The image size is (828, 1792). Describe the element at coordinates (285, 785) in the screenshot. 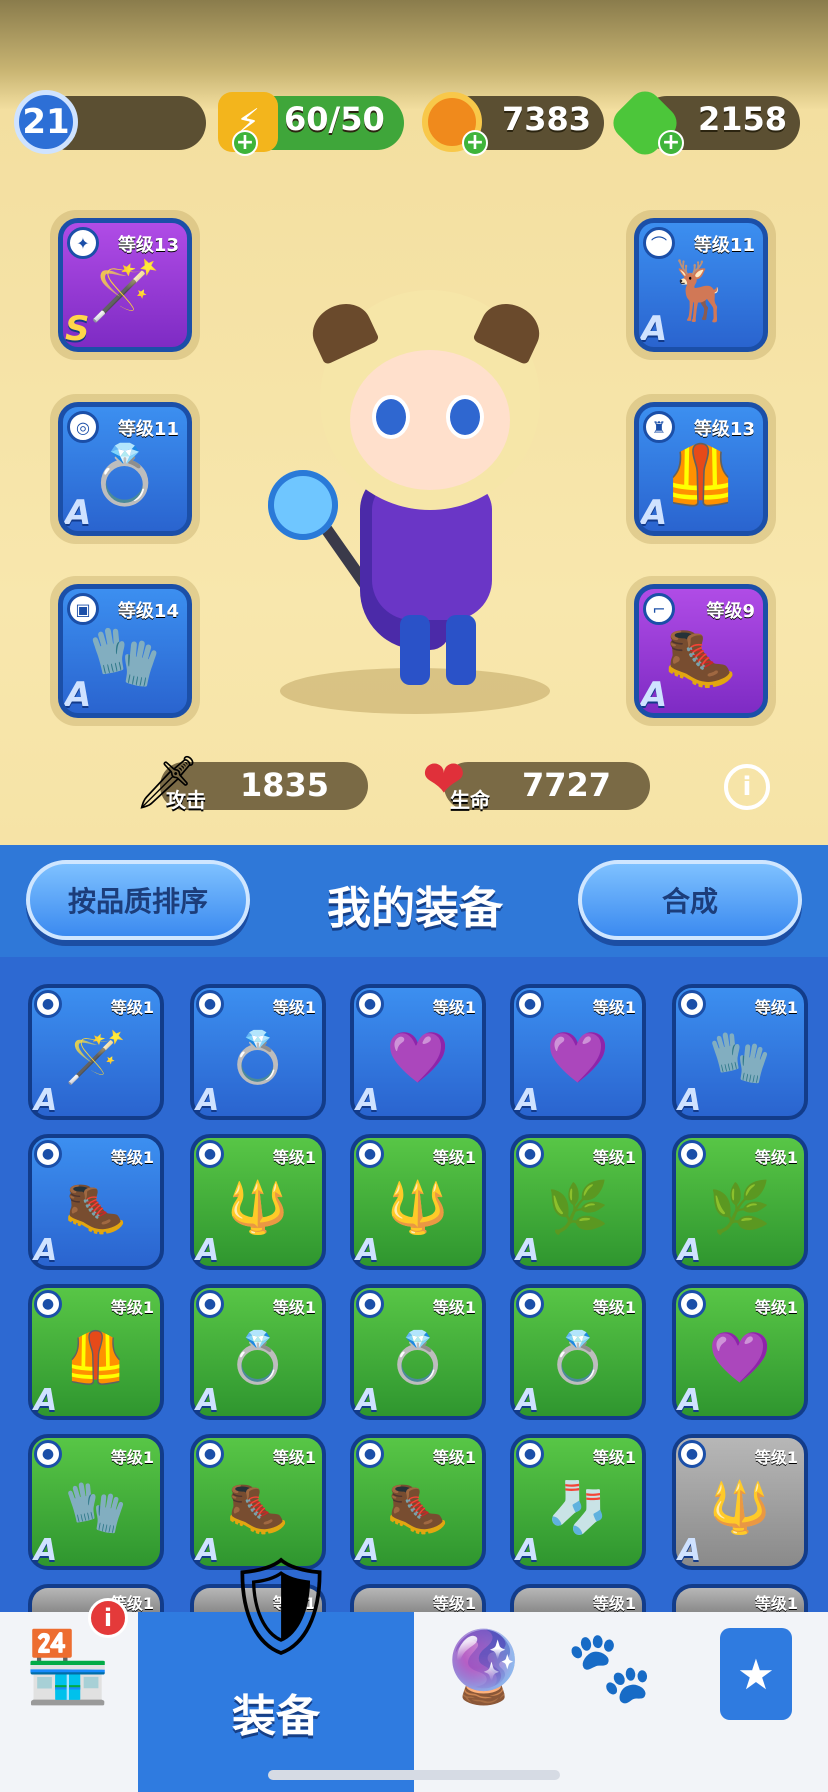

I see `attack-value: 1835` at that location.